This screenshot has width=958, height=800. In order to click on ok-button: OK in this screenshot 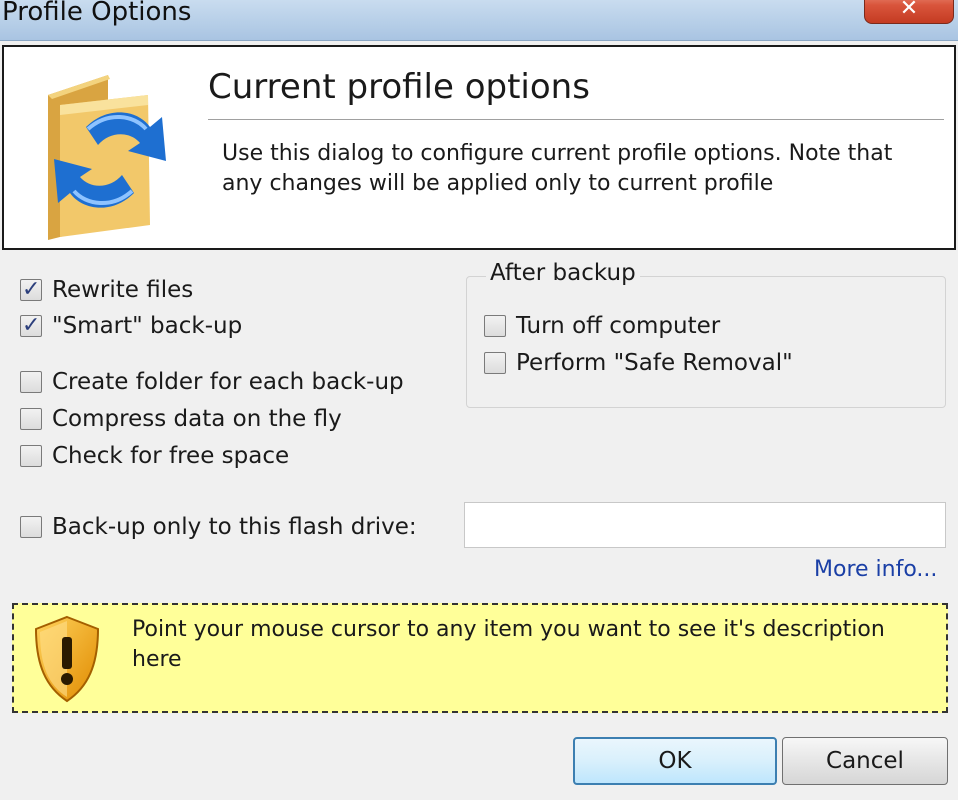, I will do `click(675, 761)`.